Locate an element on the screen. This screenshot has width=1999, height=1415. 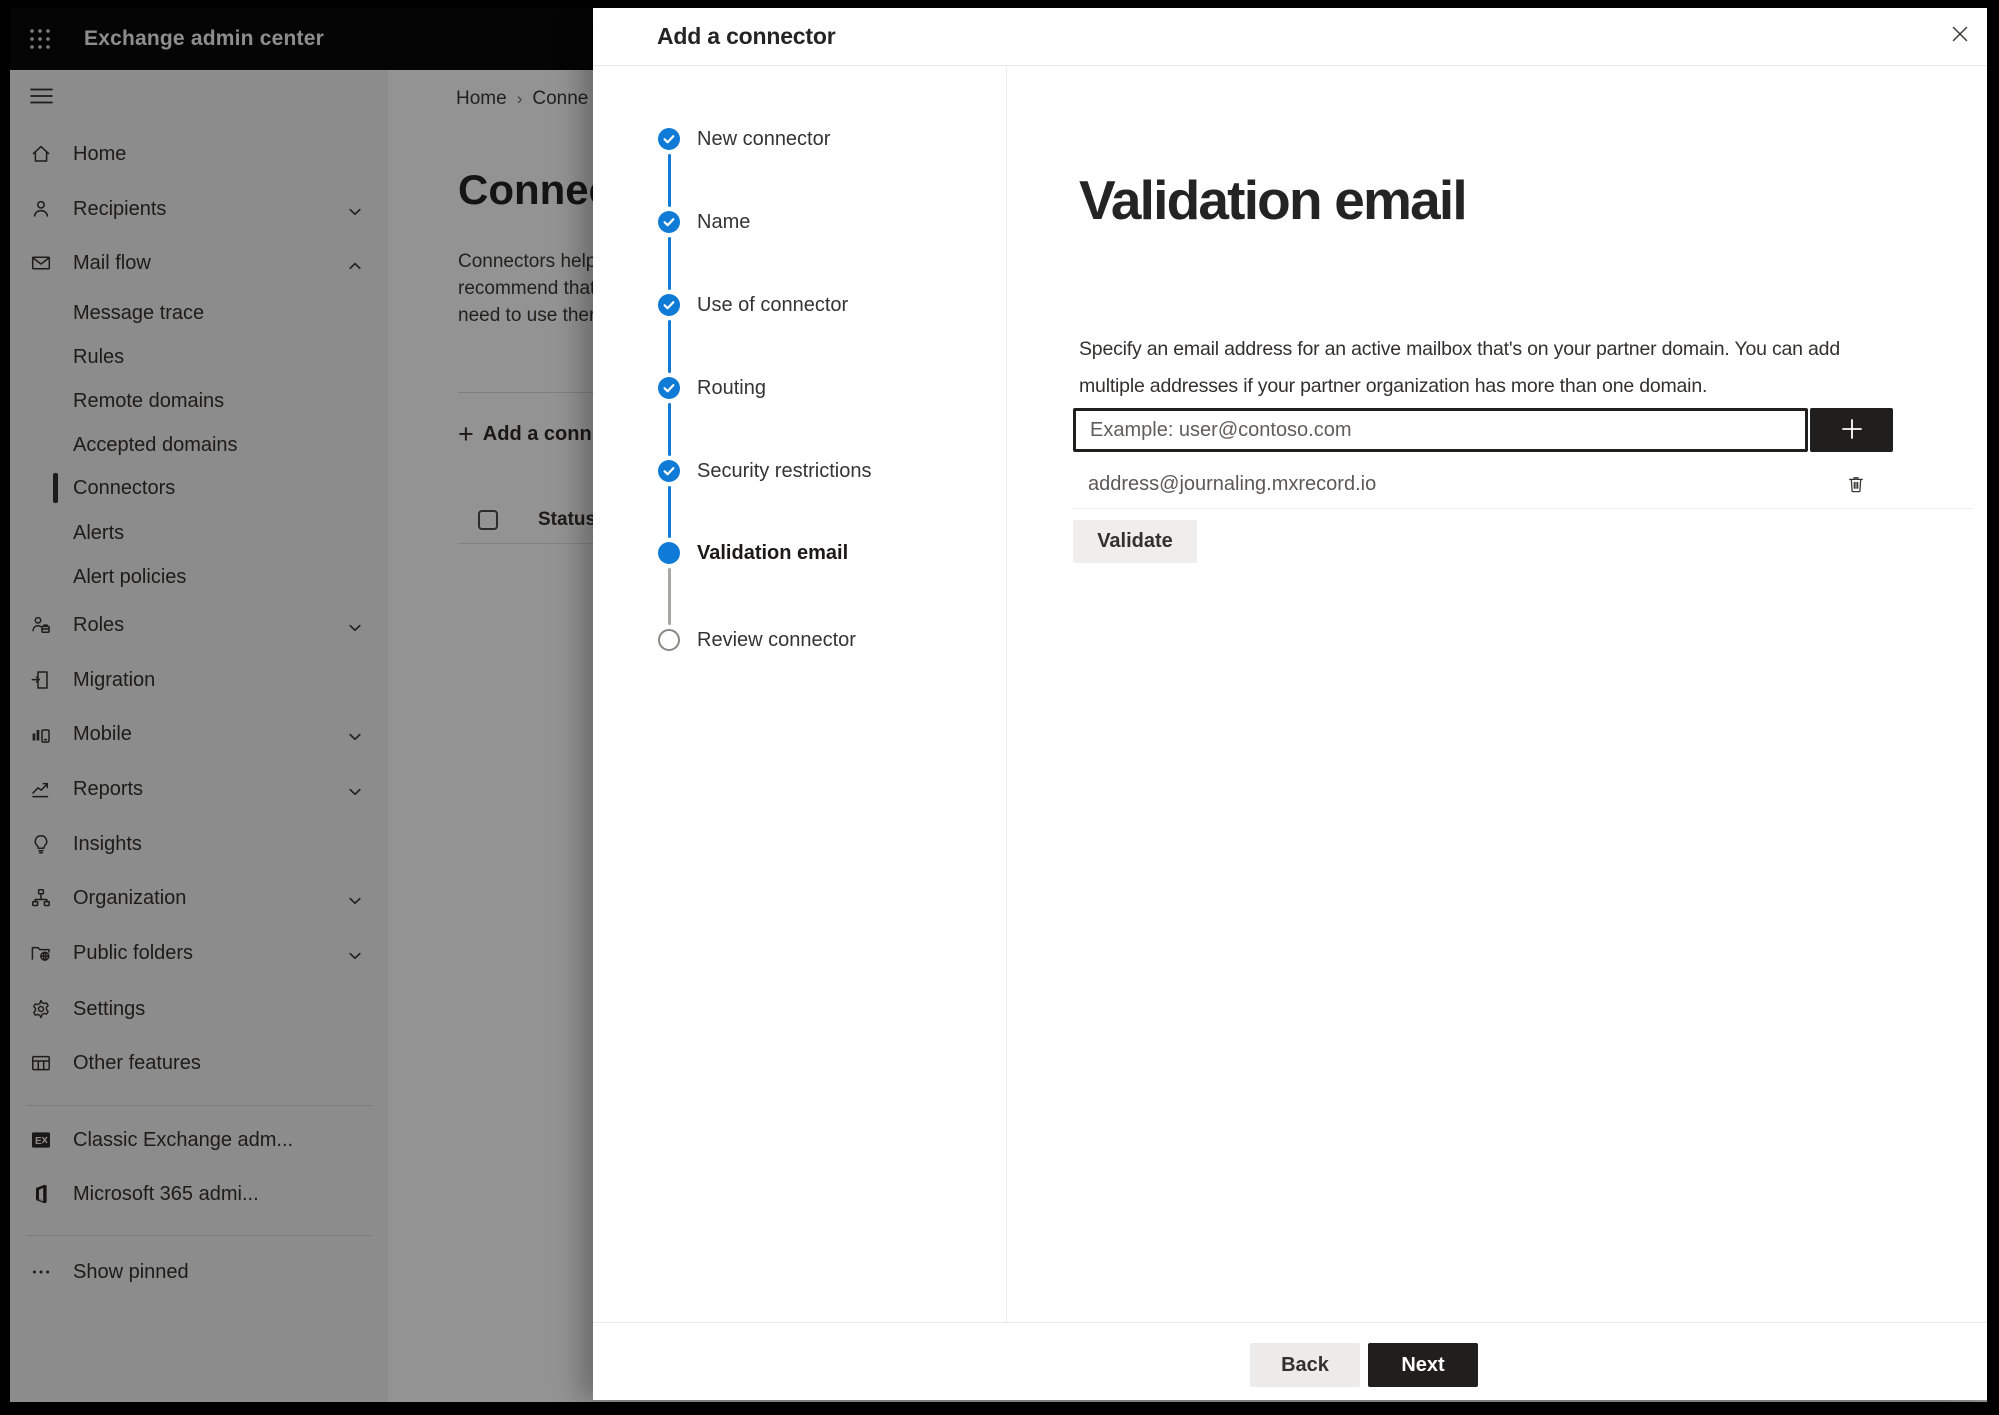
address-row: address@journaling.mxrecord.io is located at coordinates (1523, 484).